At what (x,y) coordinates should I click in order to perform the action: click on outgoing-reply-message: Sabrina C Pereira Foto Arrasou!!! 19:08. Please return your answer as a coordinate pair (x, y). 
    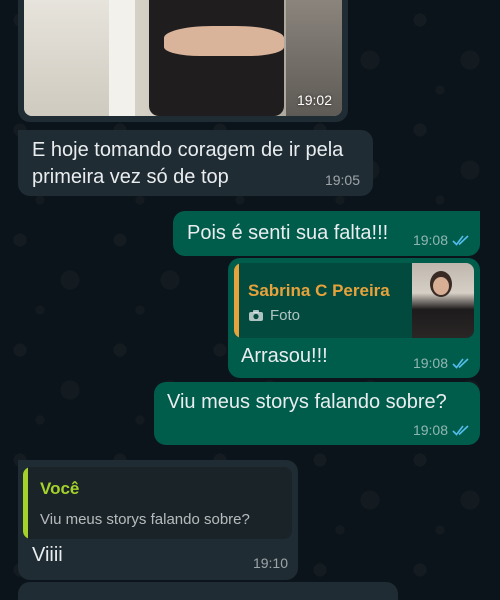
    Looking at the image, I should click on (354, 318).